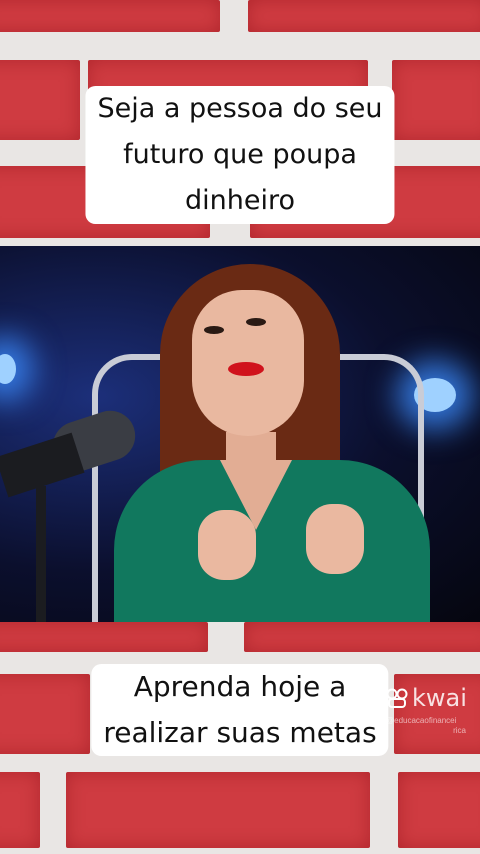  Describe the element at coordinates (240, 686) in the screenshot. I see `bottom-caption-line-1: Aprenda hoje a` at that location.